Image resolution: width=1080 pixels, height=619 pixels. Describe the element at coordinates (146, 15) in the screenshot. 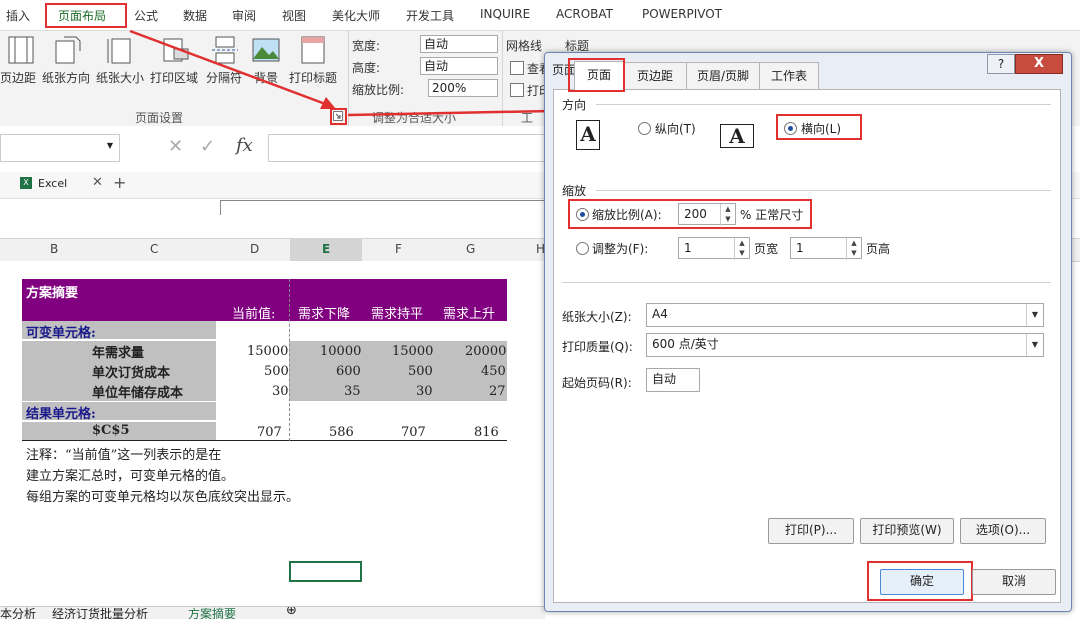

I see `tab-formulas: 公式` at that location.